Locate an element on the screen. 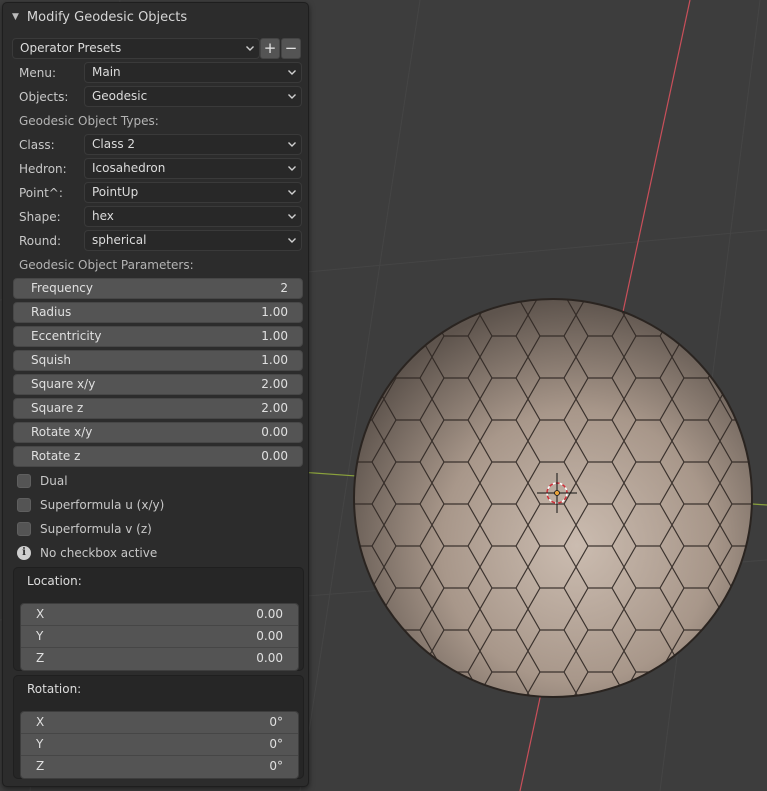 The width and height of the screenshot is (767, 791). objects-row: Objects: Geodesic is located at coordinates (155, 97).